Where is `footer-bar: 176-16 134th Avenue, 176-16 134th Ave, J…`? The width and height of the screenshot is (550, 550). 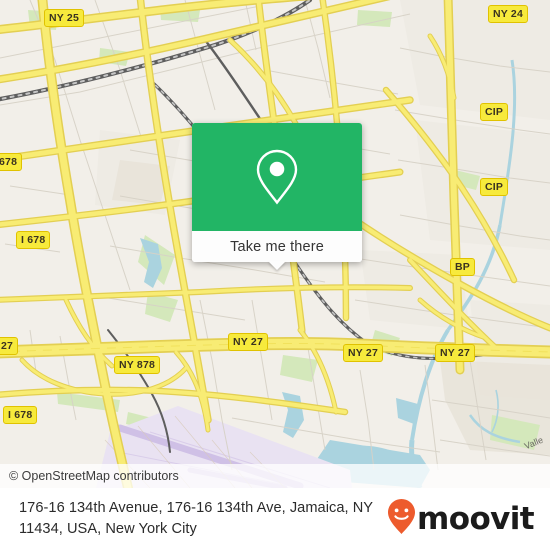 footer-bar: 176-16 134th Avenue, 176-16 134th Ave, J… is located at coordinates (275, 519).